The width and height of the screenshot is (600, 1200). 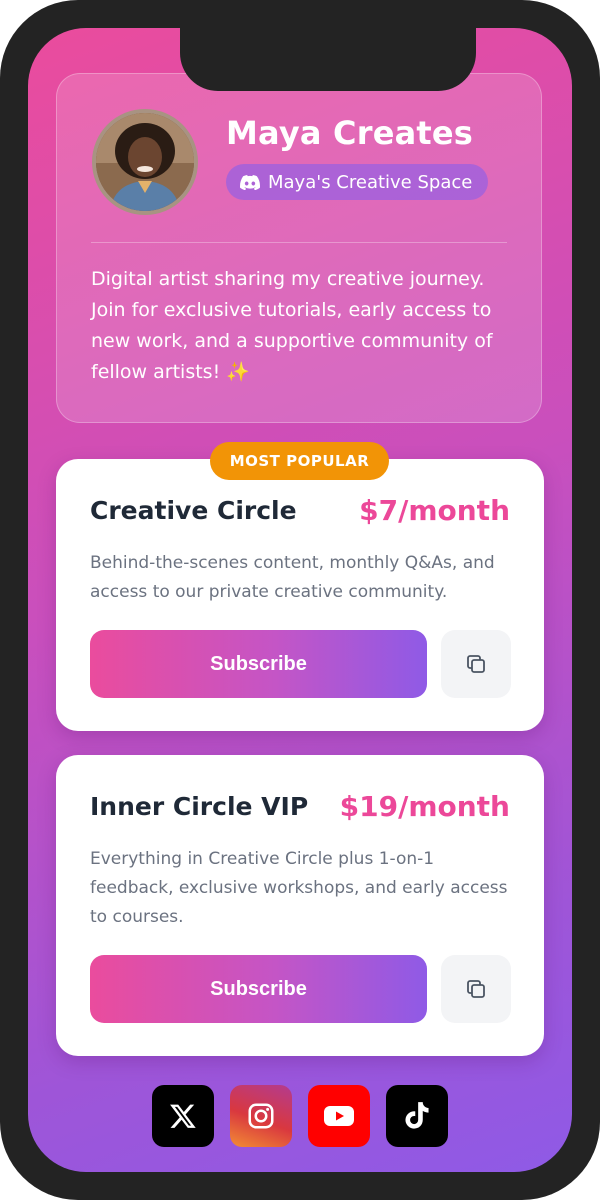 What do you see at coordinates (370, 182) in the screenshot?
I see `discord-label: Maya's Creative Space` at bounding box center [370, 182].